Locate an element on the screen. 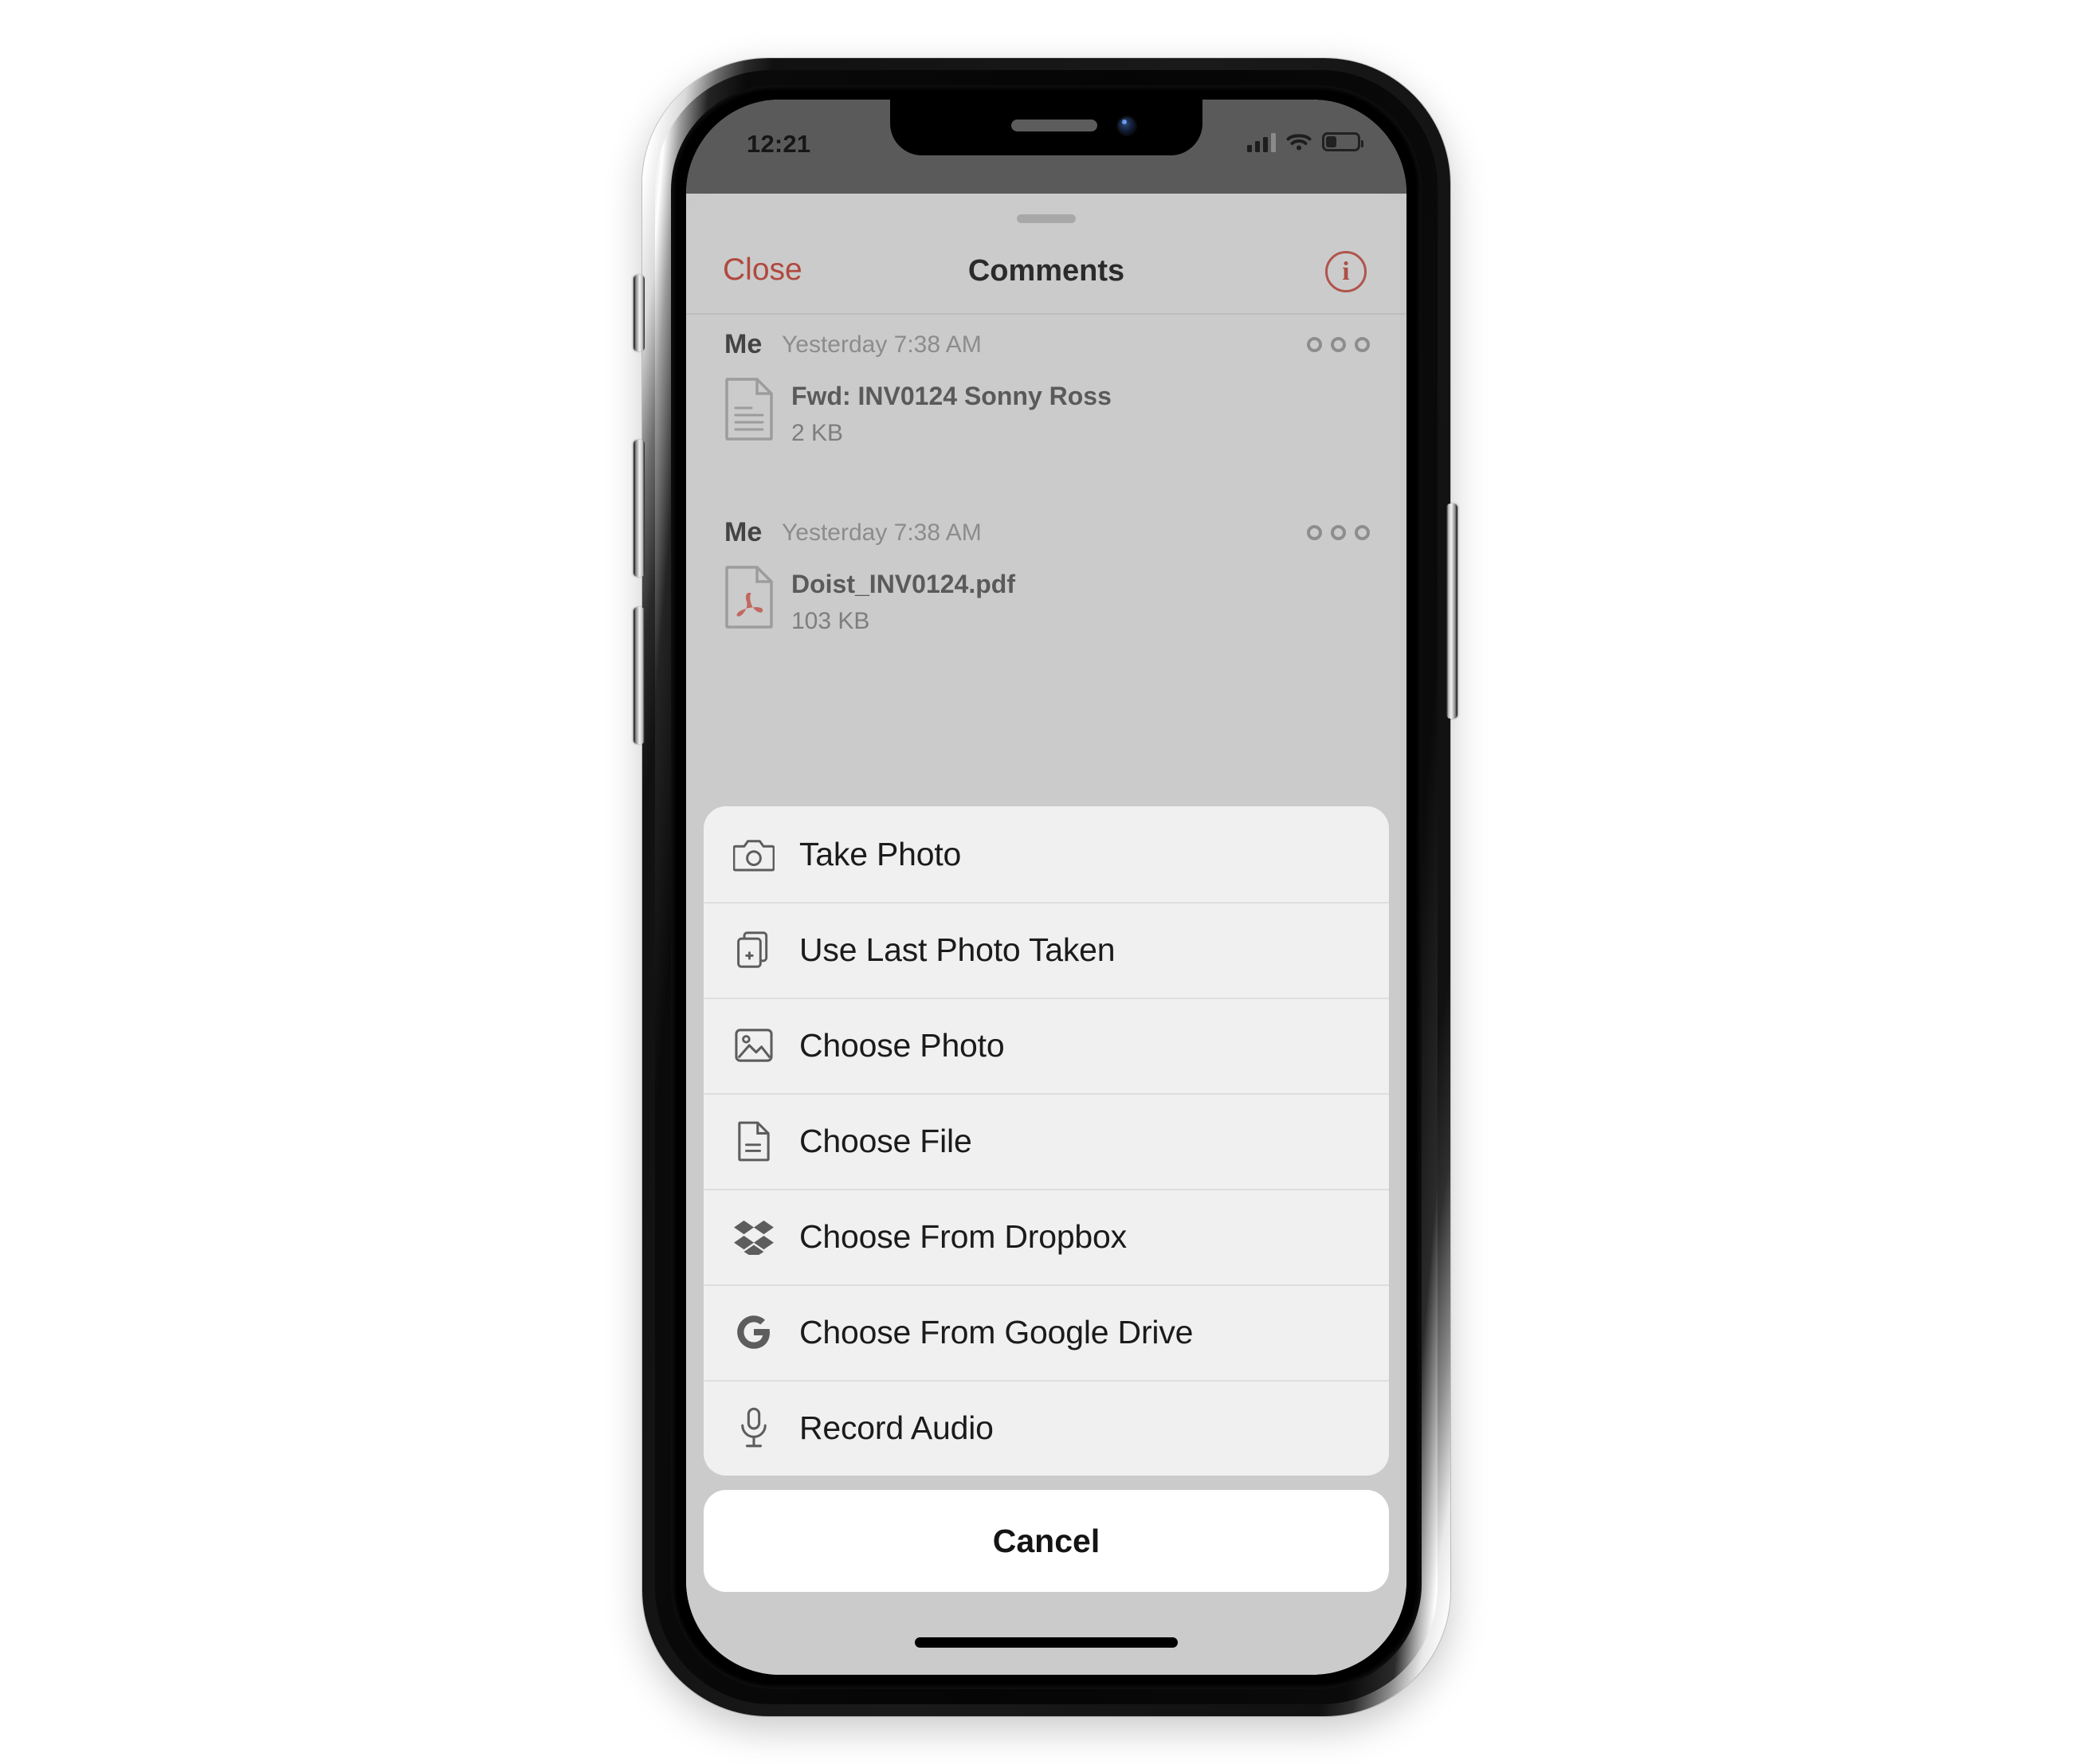  action-choose-google-drive: Choose From Google Drive is located at coordinates (1046, 1332).